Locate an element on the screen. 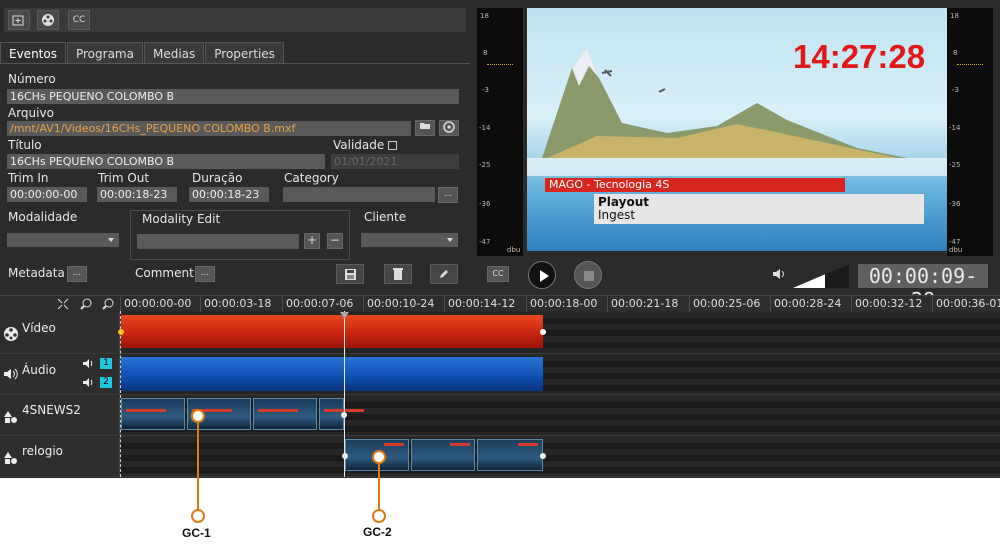  delete-button is located at coordinates (398, 274).